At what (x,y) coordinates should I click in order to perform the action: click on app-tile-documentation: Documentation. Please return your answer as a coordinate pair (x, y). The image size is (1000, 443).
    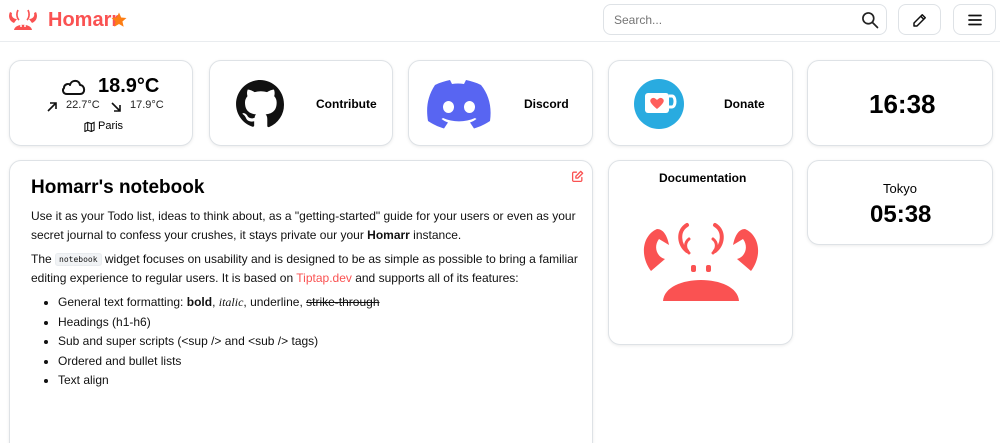
    Looking at the image, I should click on (700, 252).